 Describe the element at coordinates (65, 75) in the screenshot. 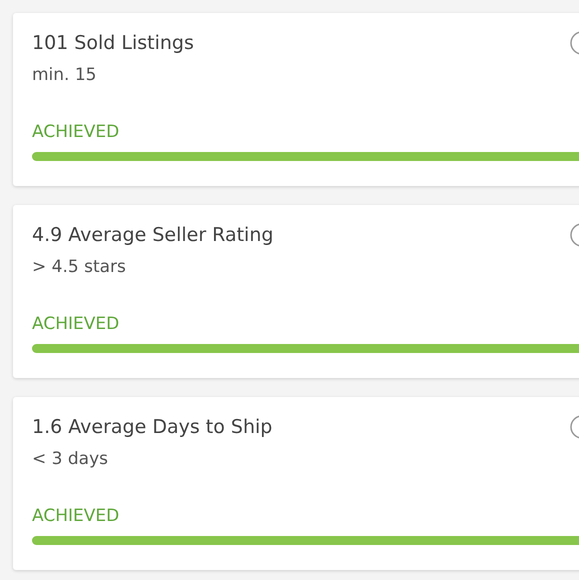

I see `requirement-text: min. 15` at that location.